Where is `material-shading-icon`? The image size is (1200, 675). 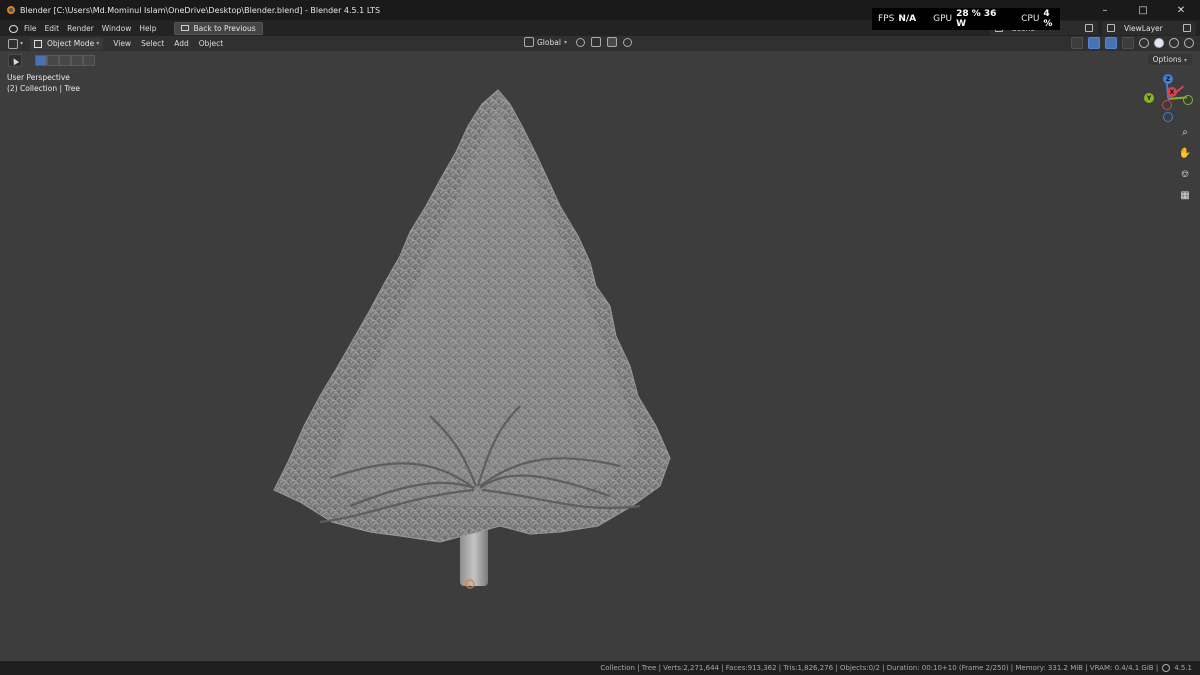 material-shading-icon is located at coordinates (1174, 43).